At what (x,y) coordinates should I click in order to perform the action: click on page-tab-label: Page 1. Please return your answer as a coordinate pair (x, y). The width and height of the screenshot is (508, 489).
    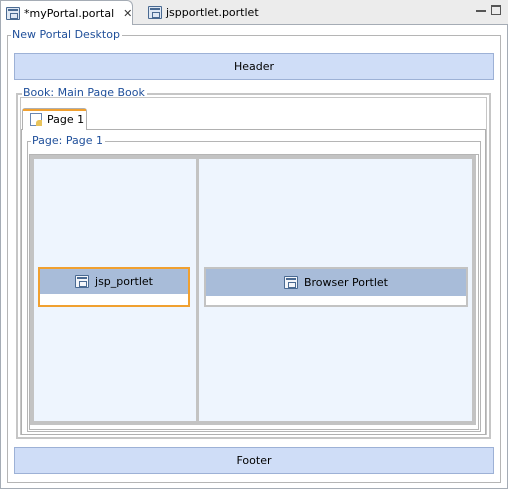
    Looking at the image, I should click on (66, 119).